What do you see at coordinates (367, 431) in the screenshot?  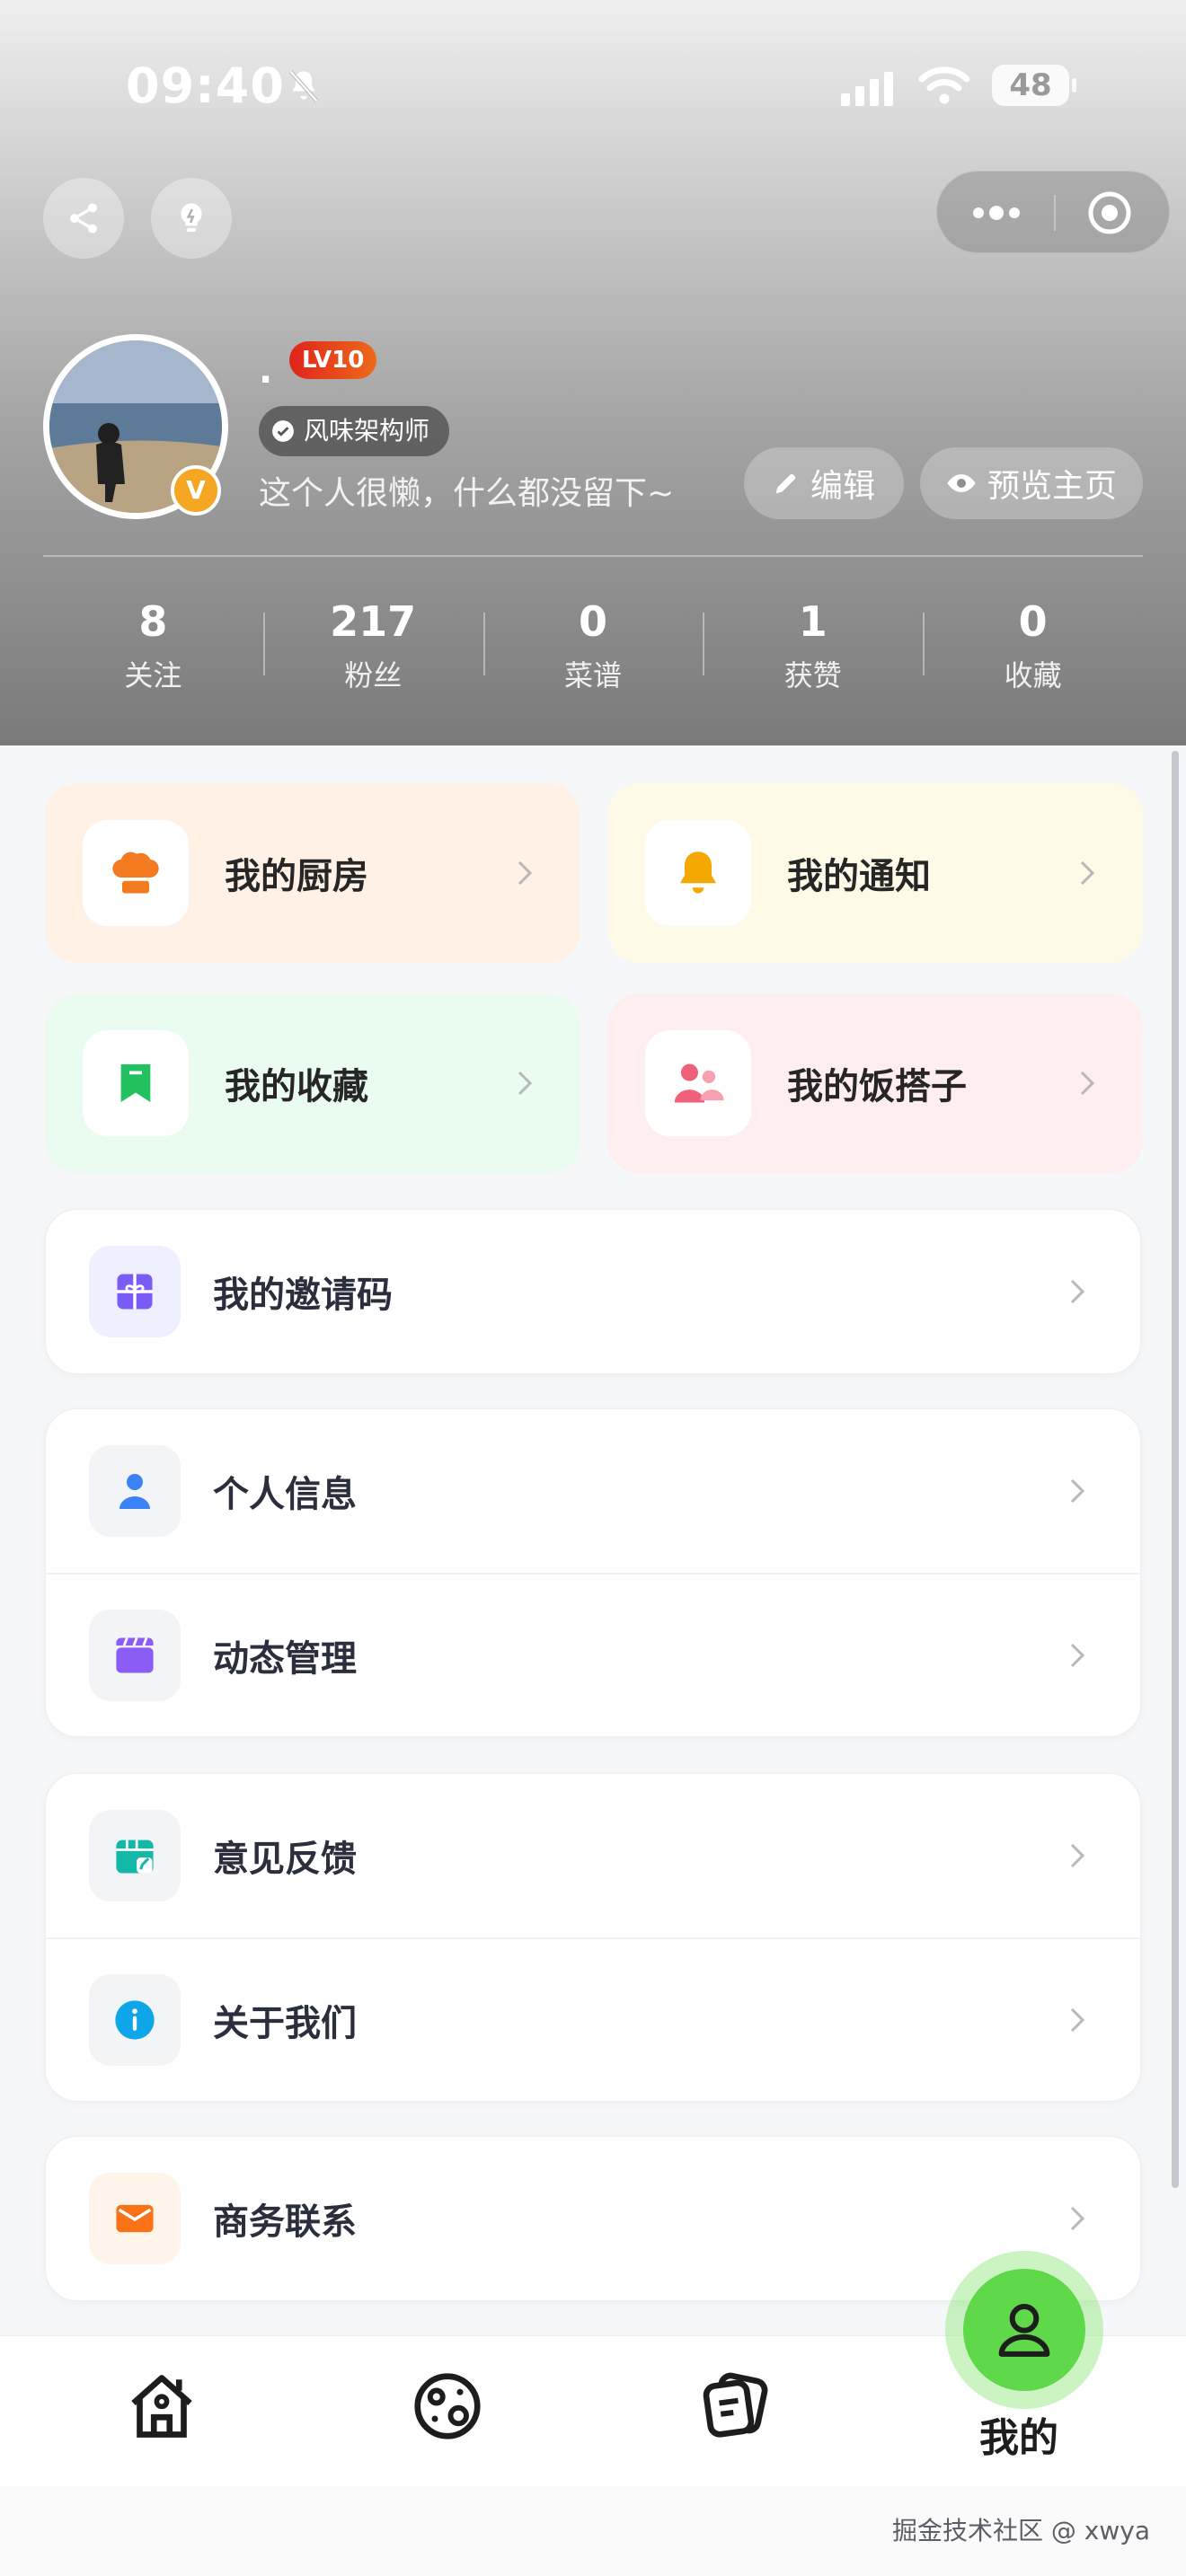 I see `title-badge-label: 风味架构师` at bounding box center [367, 431].